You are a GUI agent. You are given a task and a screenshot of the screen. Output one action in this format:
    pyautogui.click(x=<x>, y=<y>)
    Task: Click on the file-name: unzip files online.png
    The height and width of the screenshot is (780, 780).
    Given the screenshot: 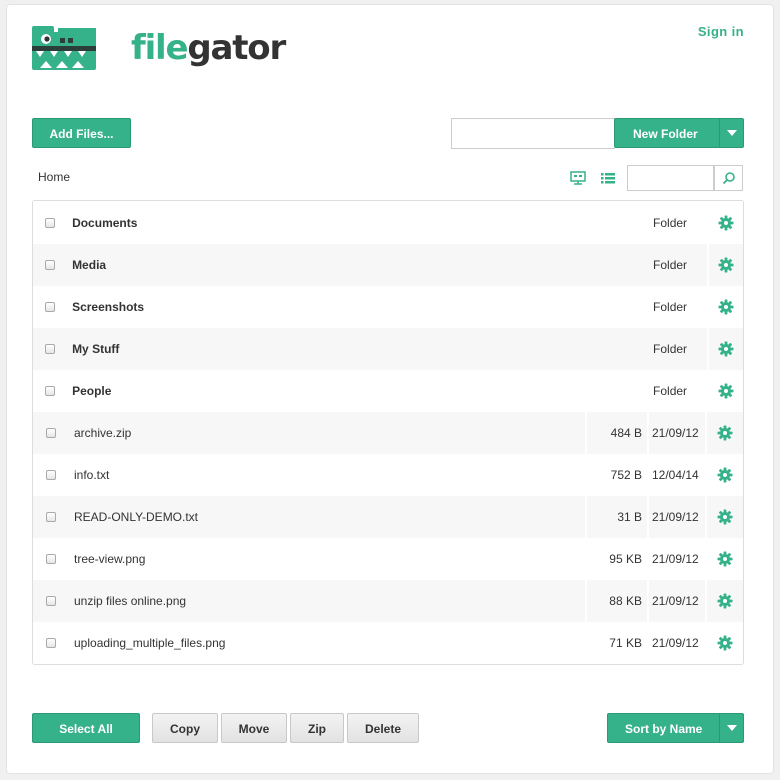 What is the action you would take?
    pyautogui.click(x=328, y=601)
    